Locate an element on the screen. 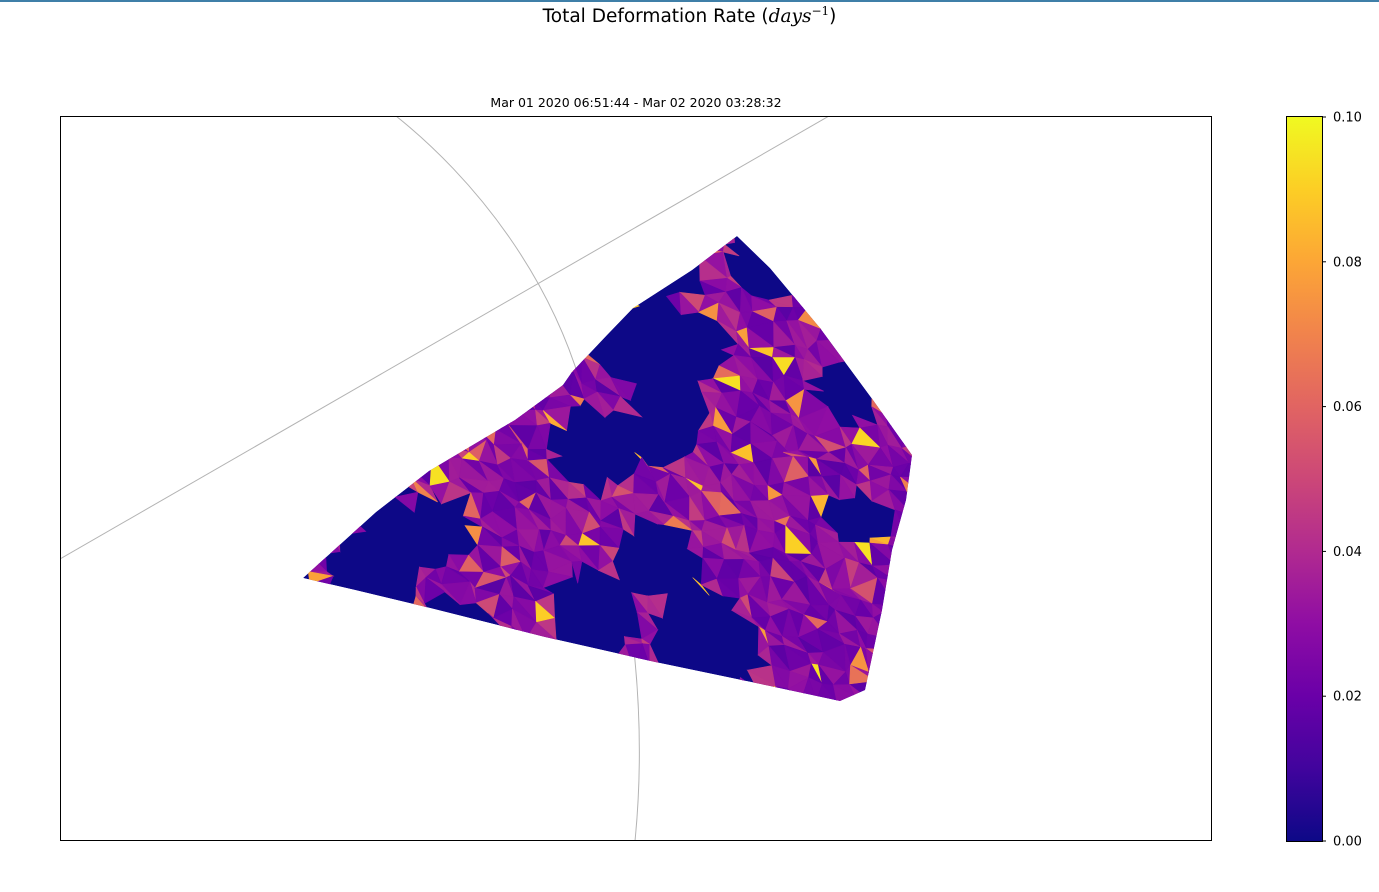 The height and width of the screenshot is (892, 1379). colorbar-tick-label: 0.04 is located at coordinates (1347, 552).